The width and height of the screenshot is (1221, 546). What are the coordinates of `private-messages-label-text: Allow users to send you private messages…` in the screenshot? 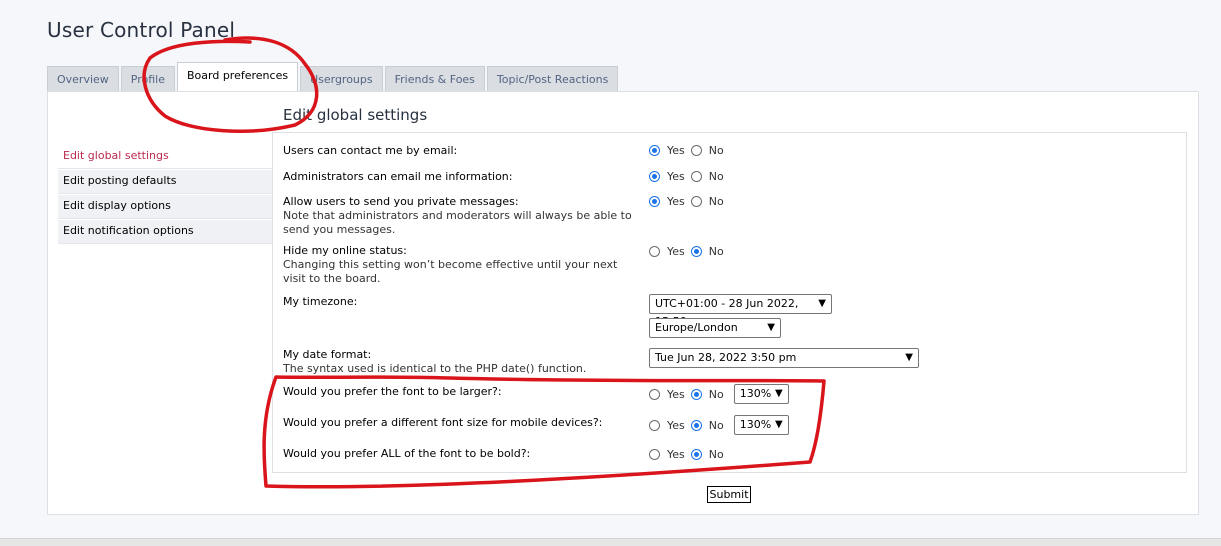 It's located at (401, 201).